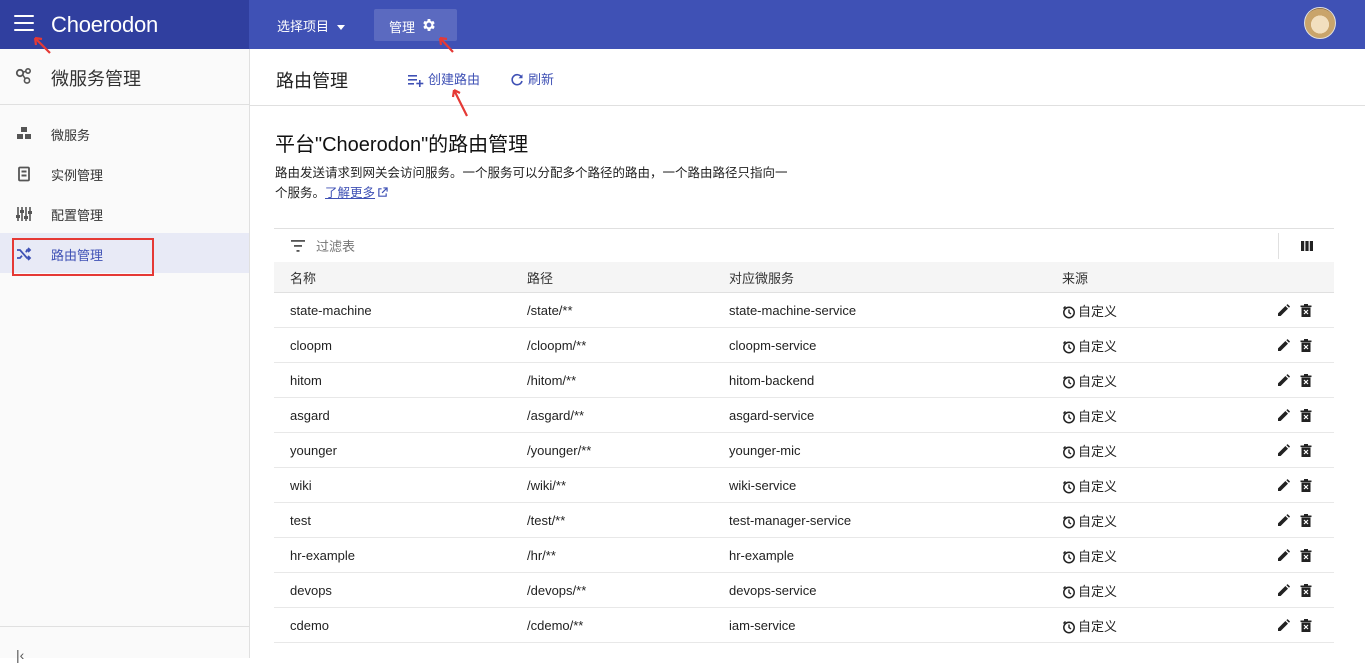 The width and height of the screenshot is (1365, 663). I want to click on table-row: test/test/** test-manager-service 自定义, so click(804, 520).